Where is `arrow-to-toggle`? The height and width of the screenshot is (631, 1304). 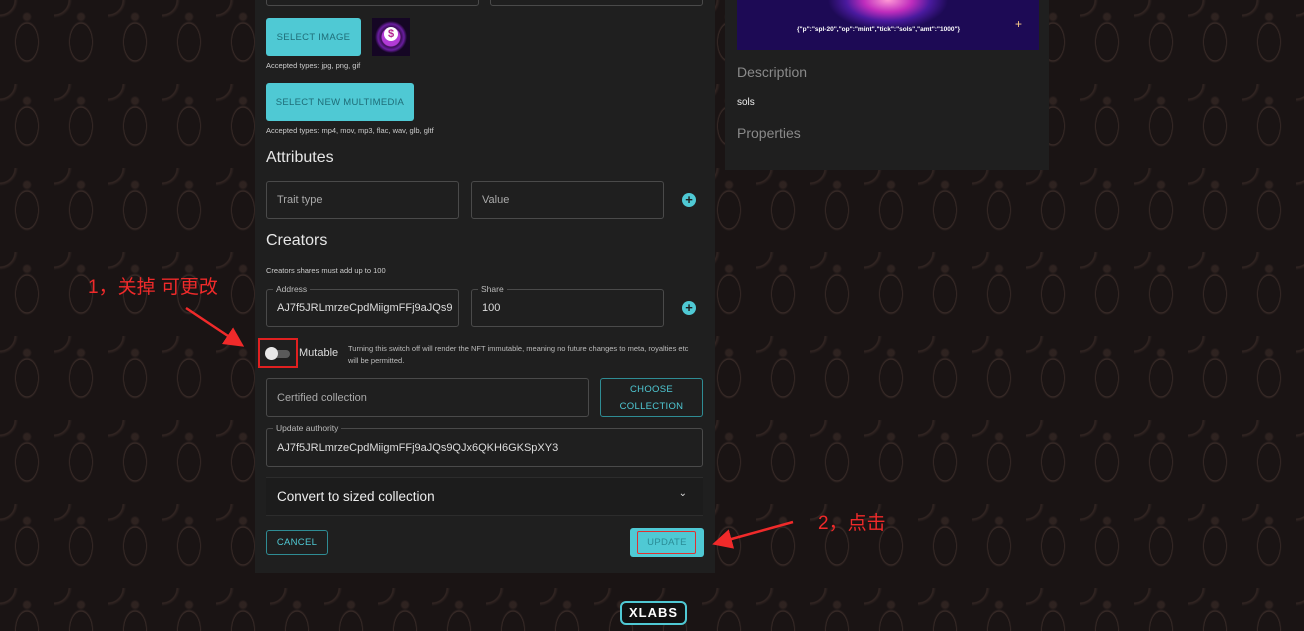
arrow-to-toggle is located at coordinates (215, 326).